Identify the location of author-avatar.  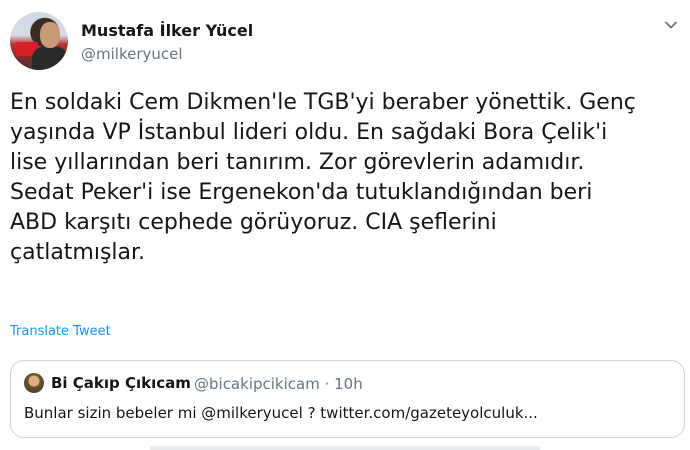
(39, 41).